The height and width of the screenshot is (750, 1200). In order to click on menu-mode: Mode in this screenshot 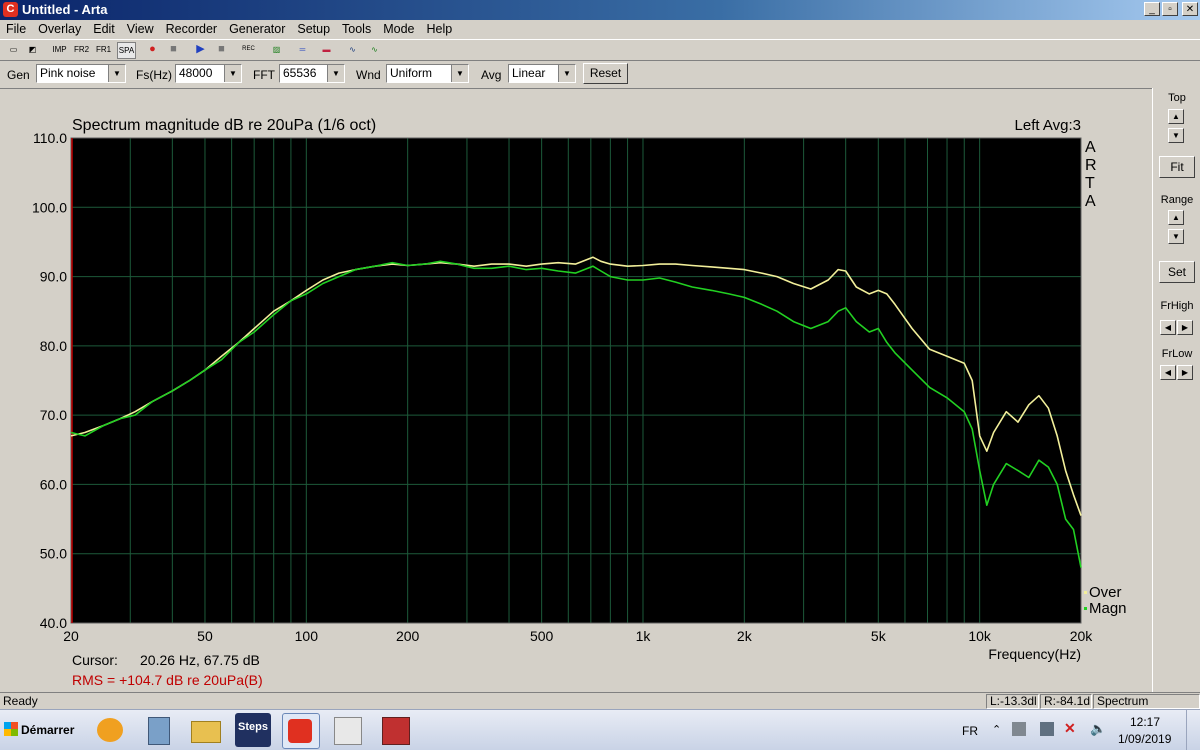, I will do `click(398, 28)`.